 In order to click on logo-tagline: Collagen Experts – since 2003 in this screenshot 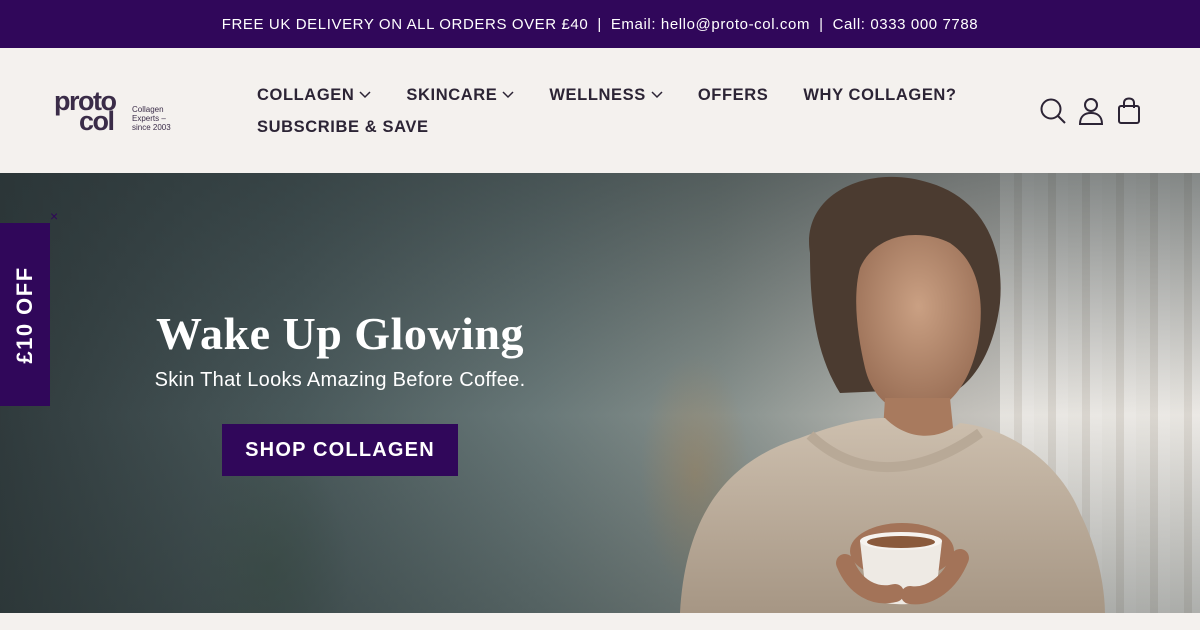, I will do `click(162, 118)`.